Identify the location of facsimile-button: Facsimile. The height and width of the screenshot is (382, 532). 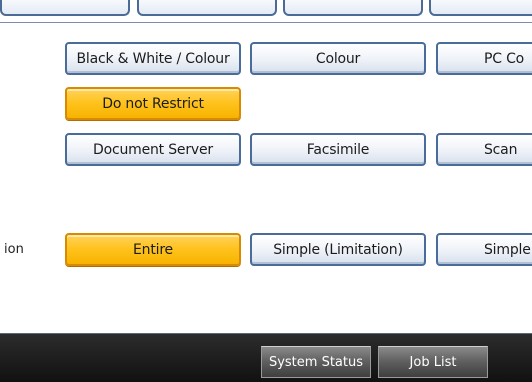
(338, 149).